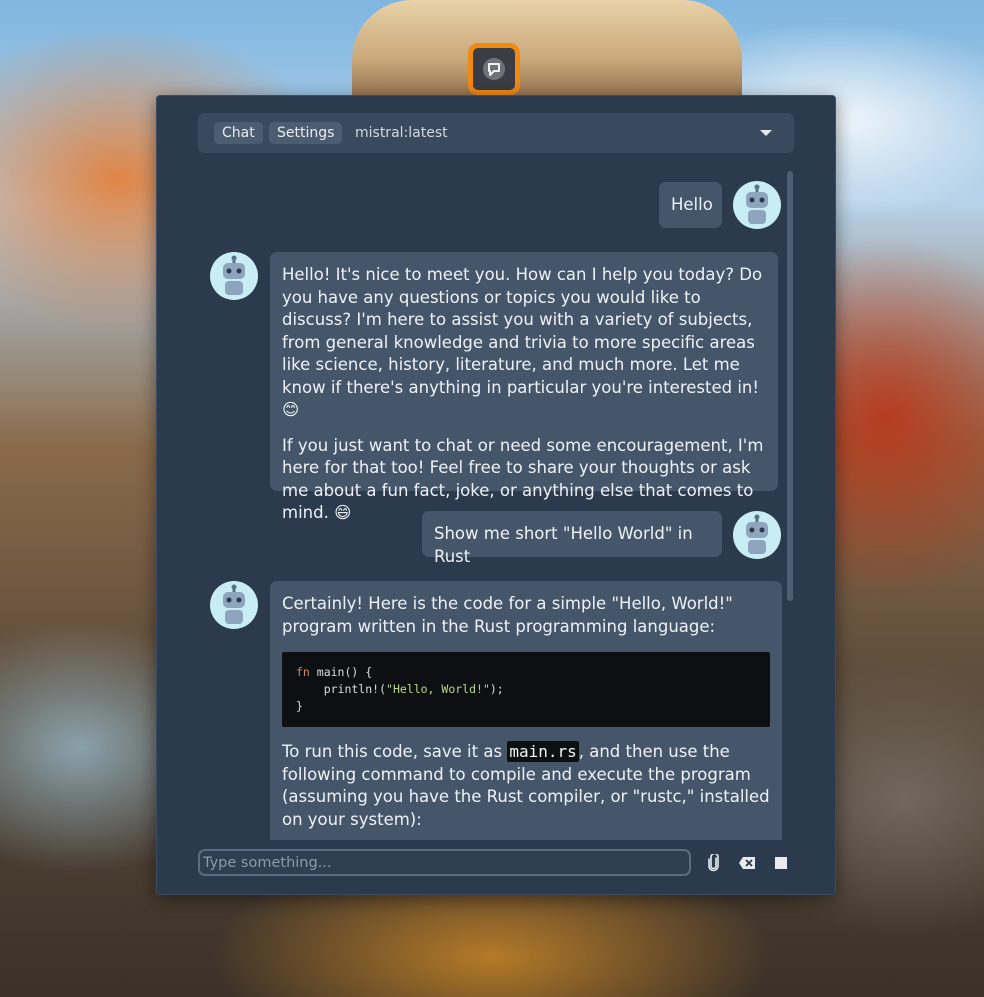 This screenshot has height=997, width=984. Describe the element at coordinates (543, 751) in the screenshot. I see `inline-code: main.rs` at that location.